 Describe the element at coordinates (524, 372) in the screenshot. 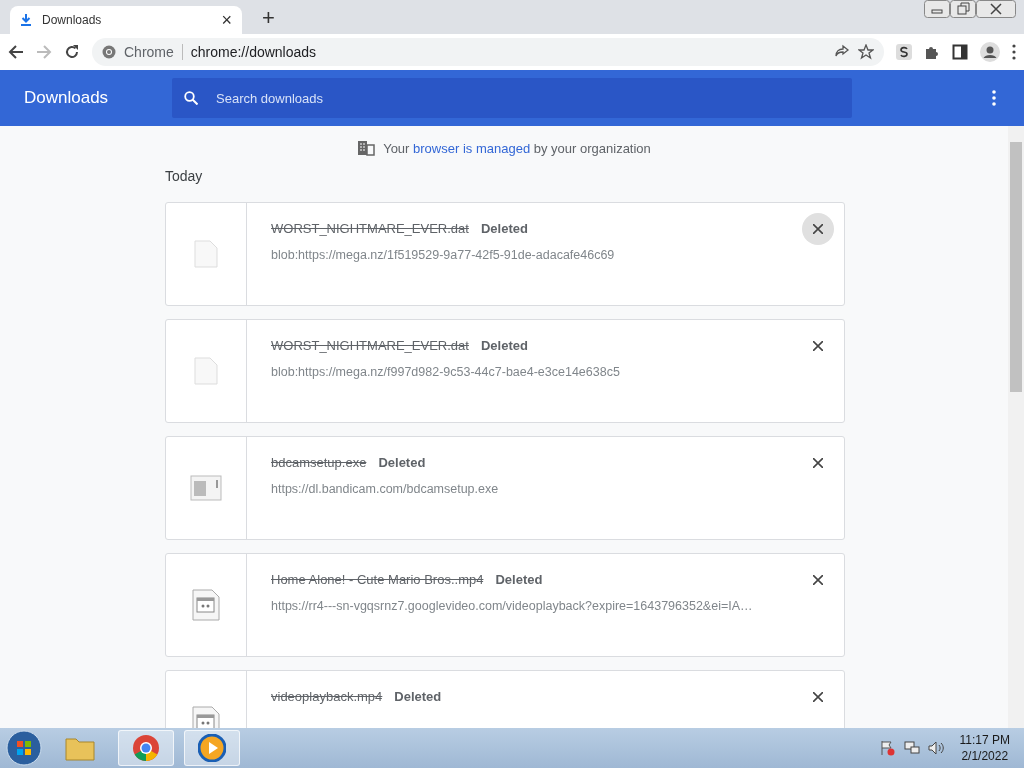

I see `file-url: blob:https://mega.nz/f997d982-9c53-44c7-bae4-e3ce14e638c5` at that location.